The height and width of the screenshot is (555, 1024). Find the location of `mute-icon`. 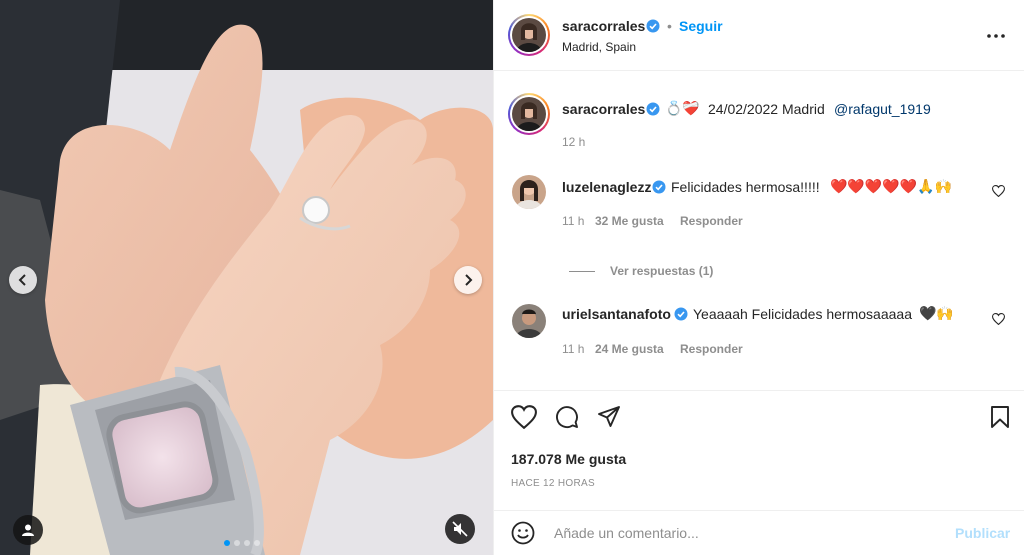

mute-icon is located at coordinates (460, 529).